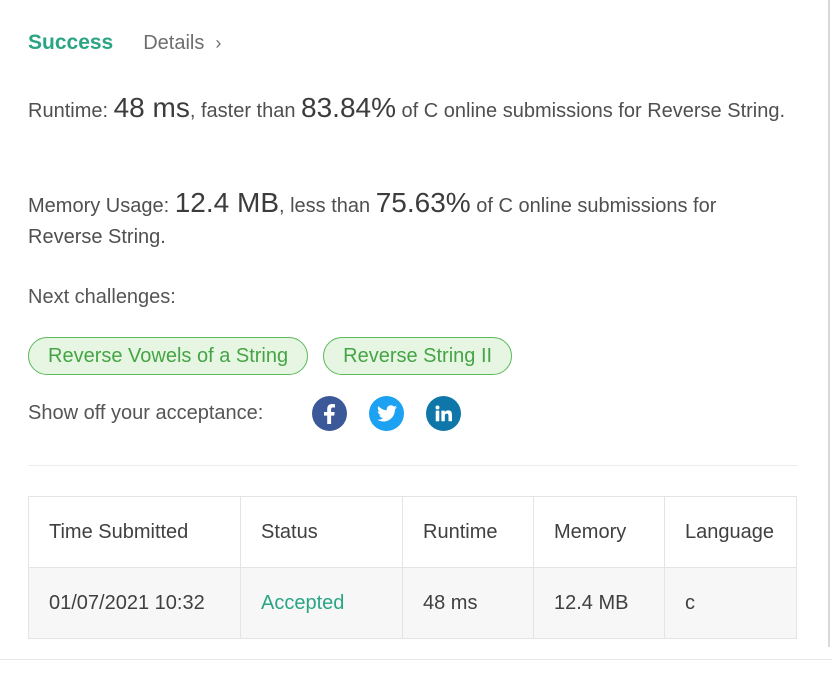 The width and height of the screenshot is (832, 673). I want to click on memory-label: Memory Usage:, so click(101, 206).